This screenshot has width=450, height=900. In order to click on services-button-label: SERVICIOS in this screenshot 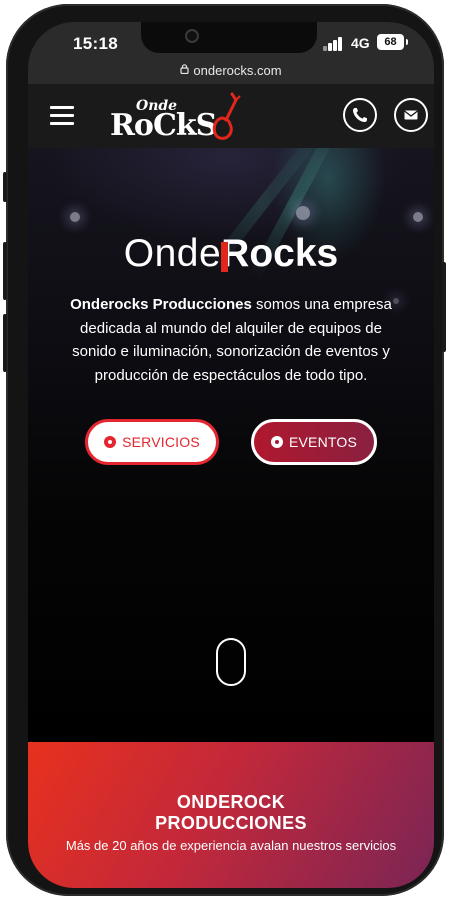, I will do `click(161, 442)`.